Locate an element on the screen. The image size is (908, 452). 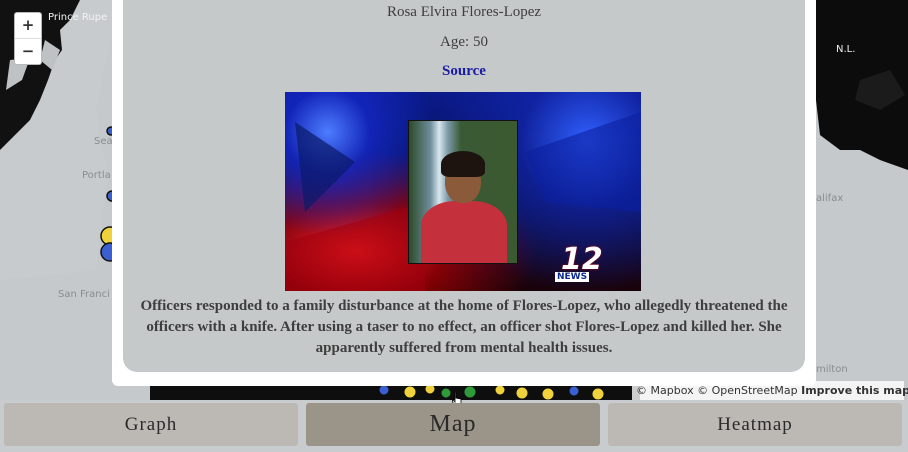
improve-map-link: Improve this map is located at coordinates (854, 390).